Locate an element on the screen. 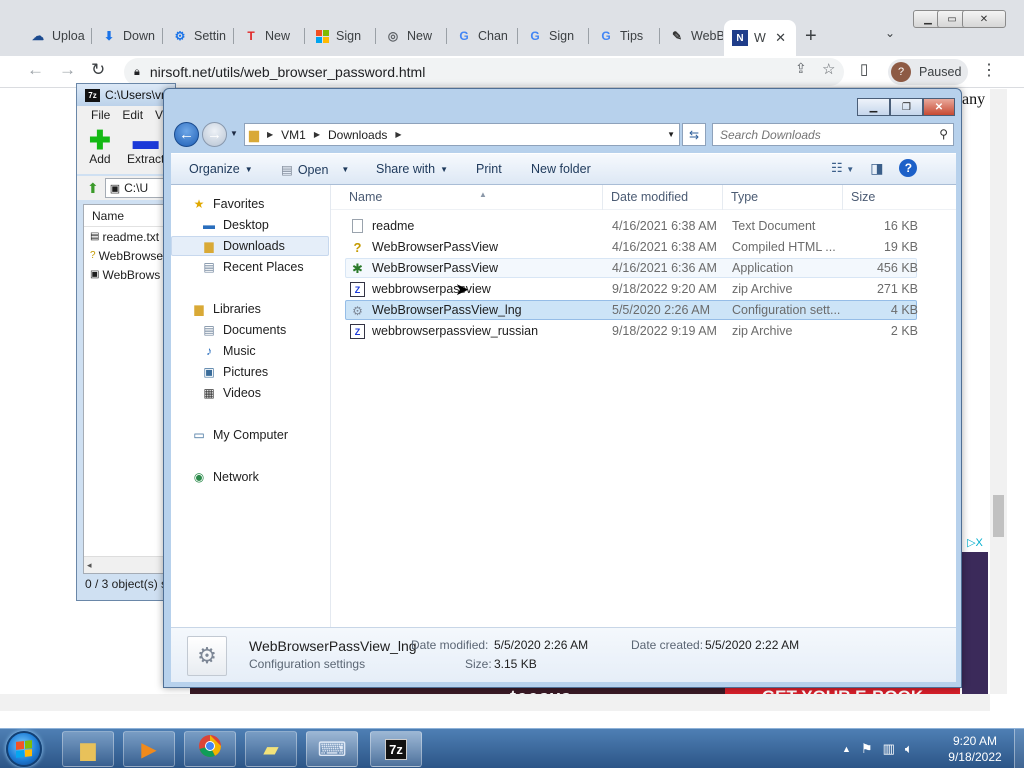 The width and height of the screenshot is (1024, 768). search-box: ⚲ is located at coordinates (833, 134).